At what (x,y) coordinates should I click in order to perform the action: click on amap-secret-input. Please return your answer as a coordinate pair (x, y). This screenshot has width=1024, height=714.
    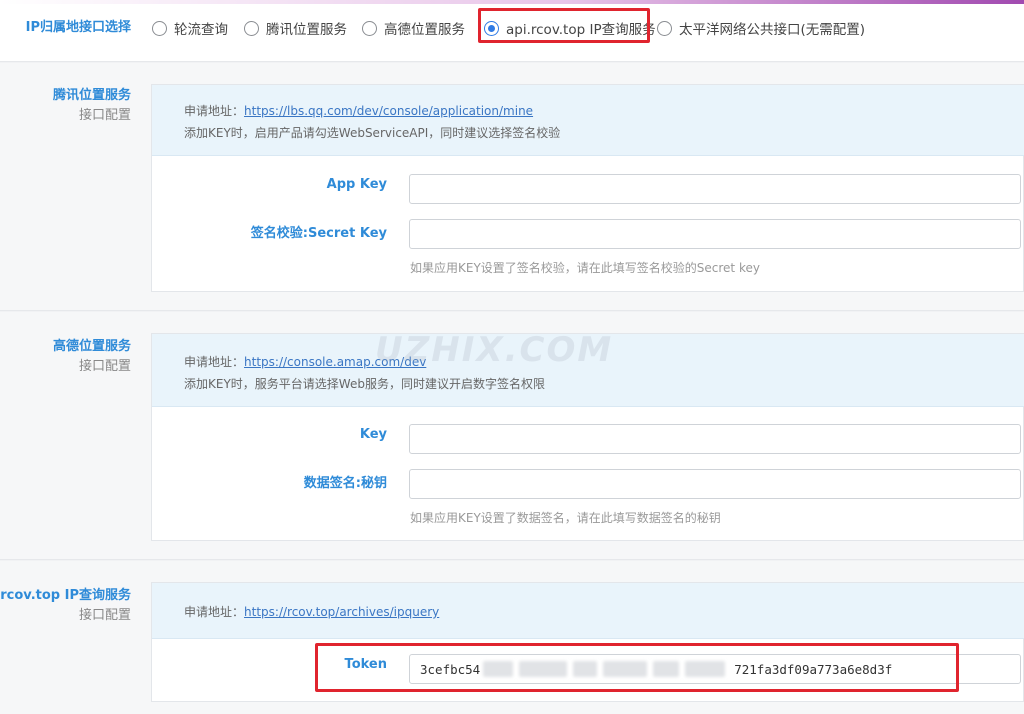
    Looking at the image, I should click on (715, 484).